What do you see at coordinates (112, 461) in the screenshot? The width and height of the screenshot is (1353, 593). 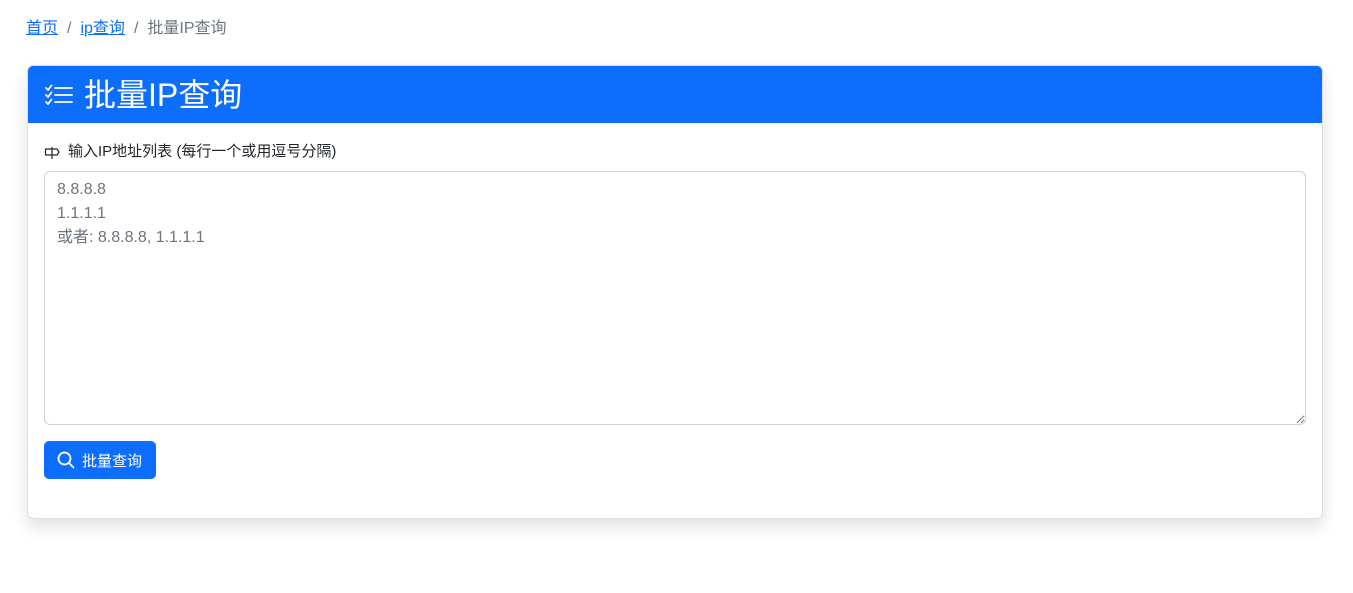 I see `batch-query-button-label: 批量查询` at bounding box center [112, 461].